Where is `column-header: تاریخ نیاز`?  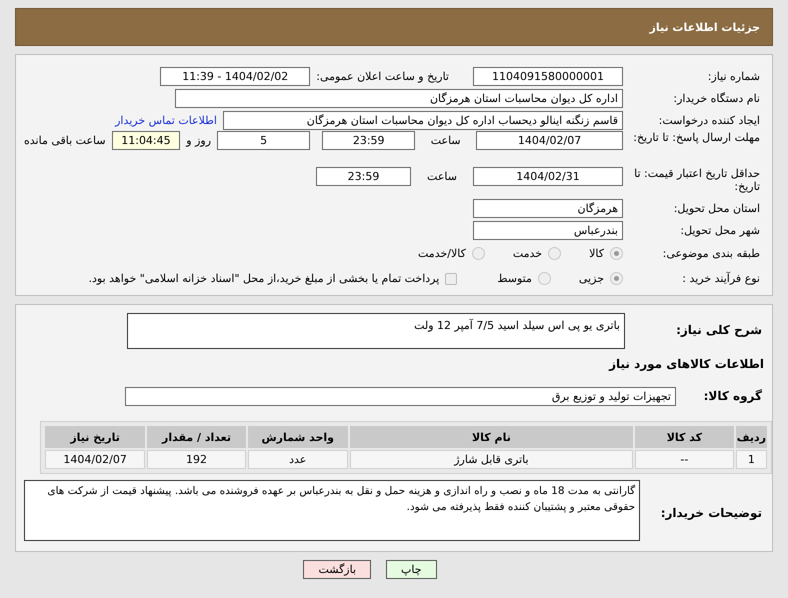 column-header: تاریخ نیاز is located at coordinates (95, 437).